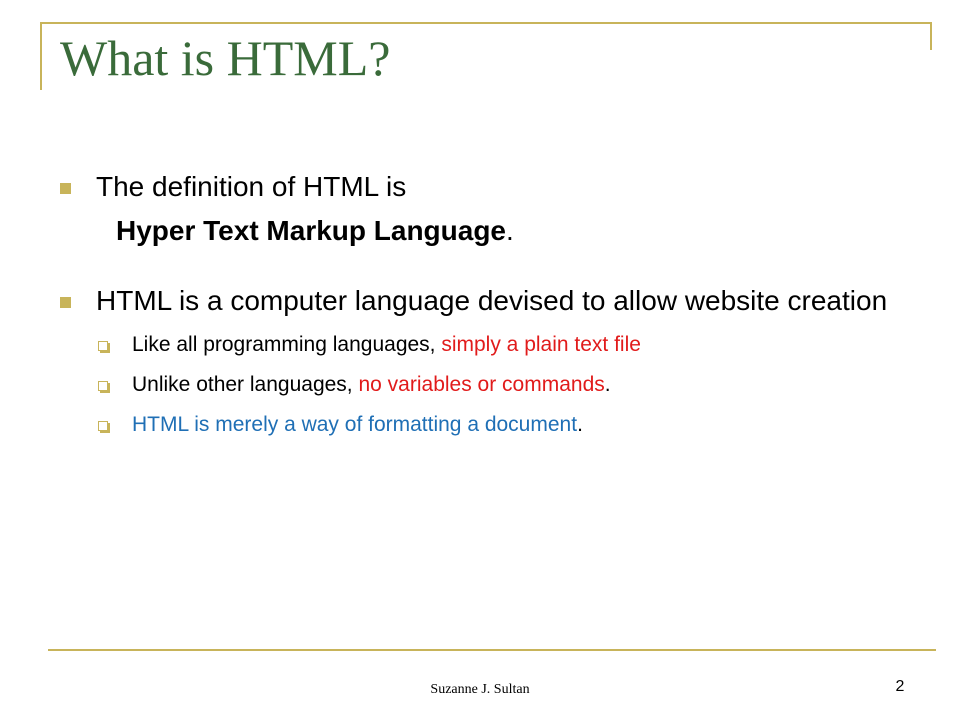 This screenshot has height=720, width=960. I want to click on footer-author: Suzanne J. Sultan, so click(480, 689).